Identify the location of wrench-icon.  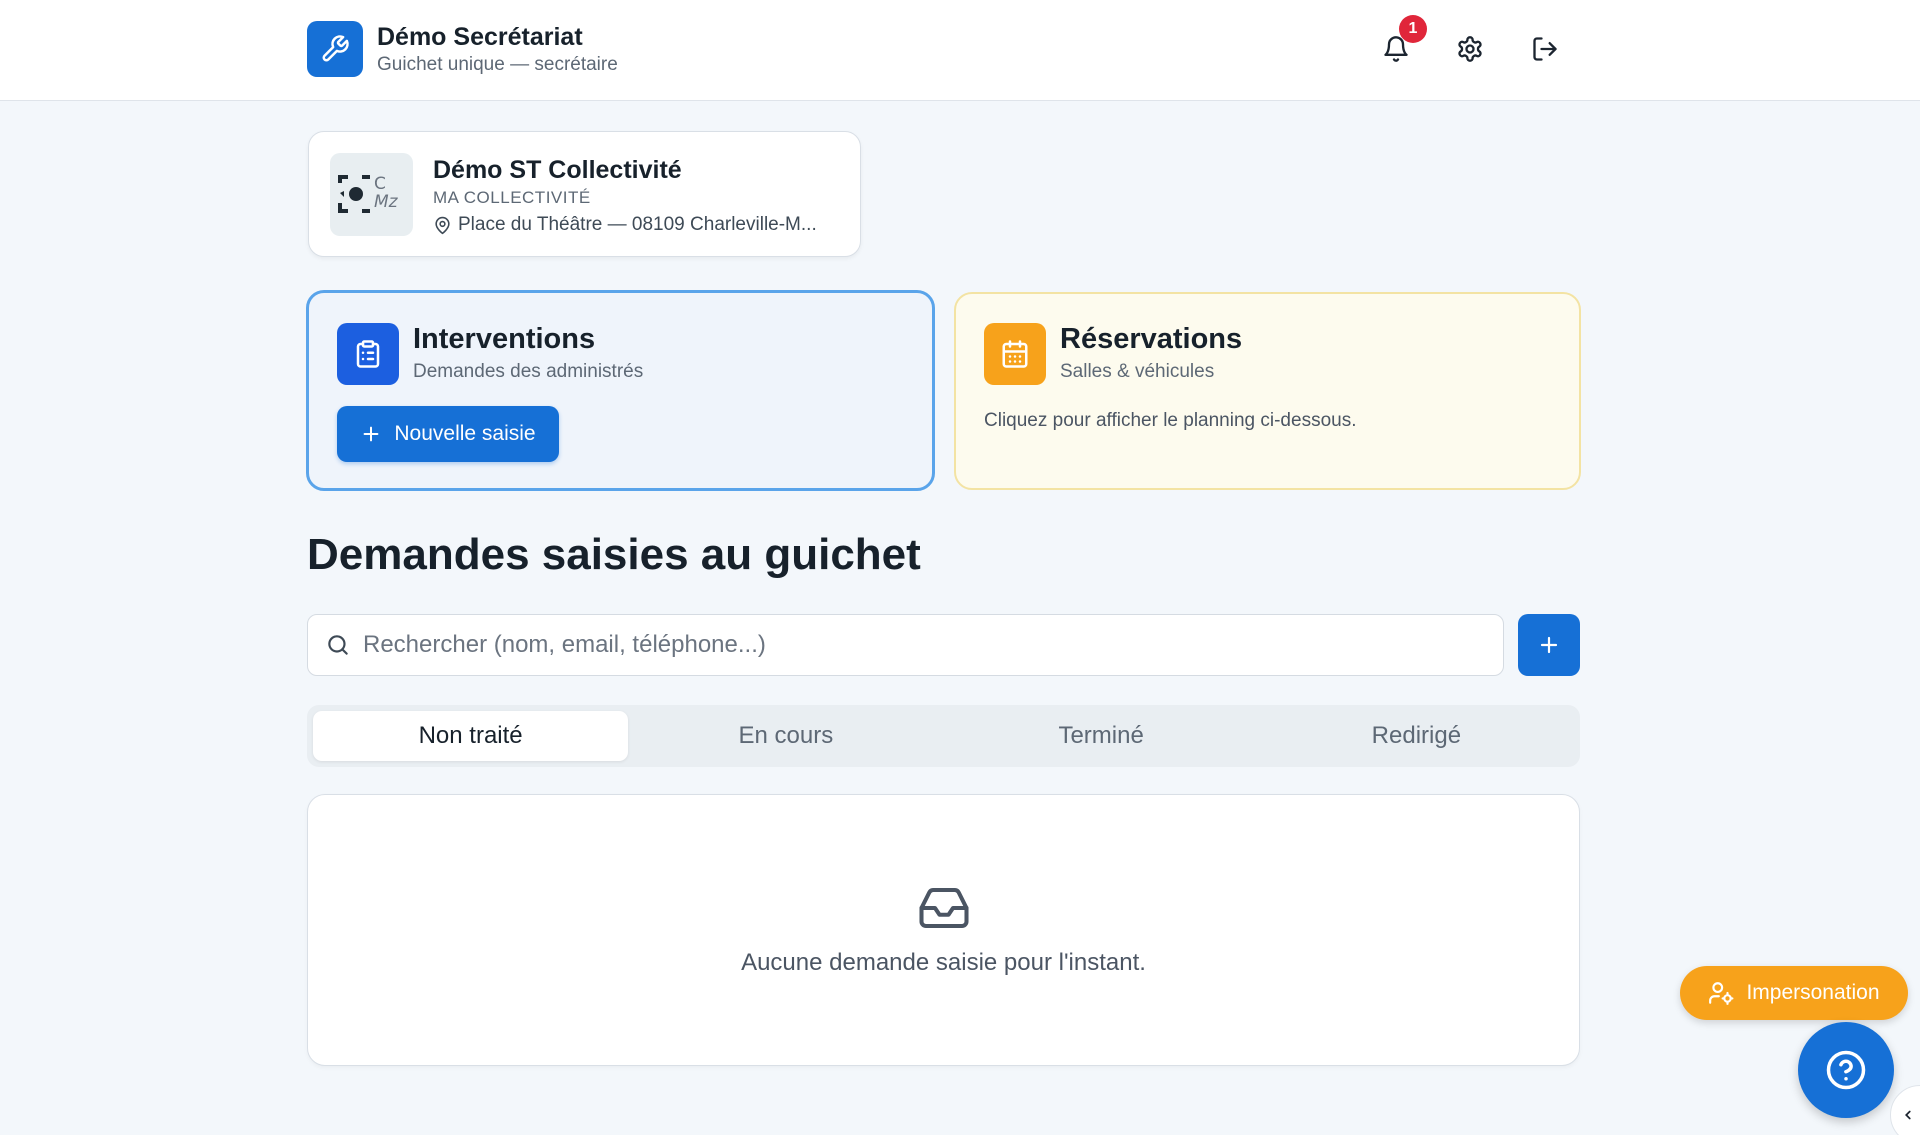
(335, 49).